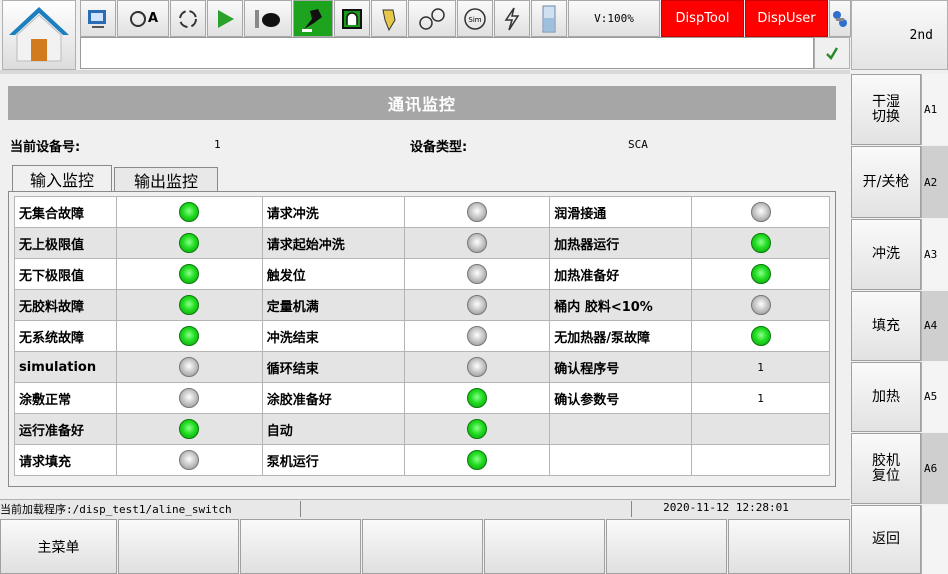 The image size is (948, 574). Describe the element at coordinates (62, 178) in the screenshot. I see `tab-input-monitor: 输入监控` at that location.